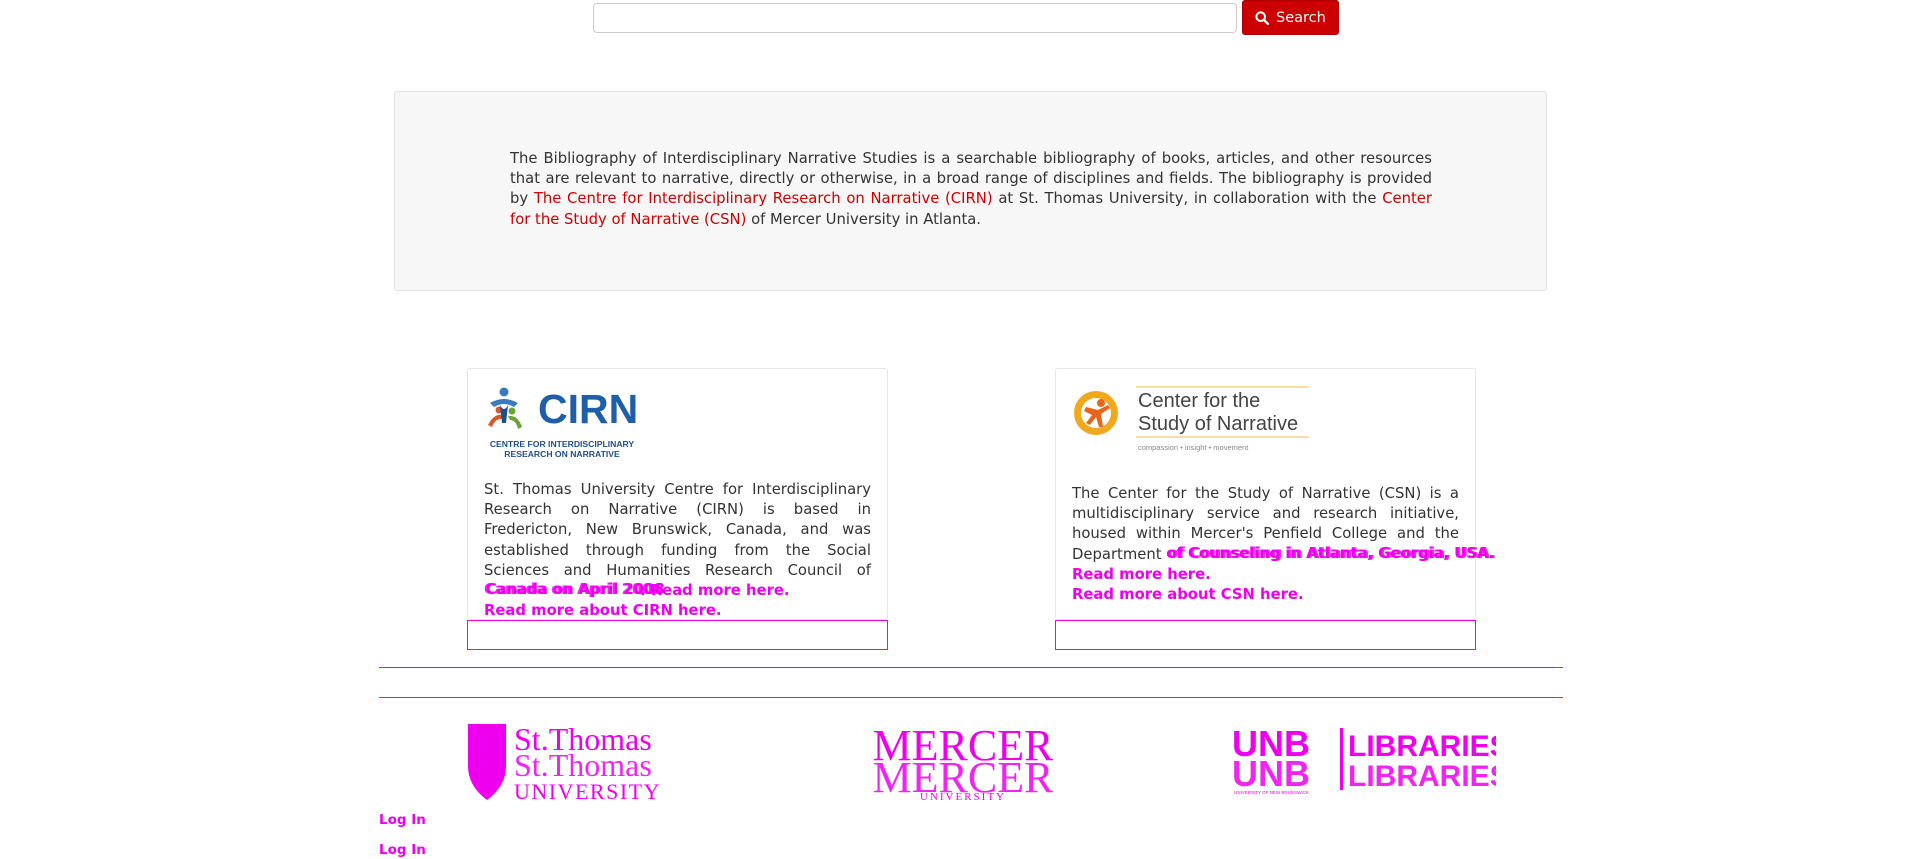  I want to click on unb-logo-small: UNIVERSITY OF NEW BRUNSWICK, so click(1271, 792).